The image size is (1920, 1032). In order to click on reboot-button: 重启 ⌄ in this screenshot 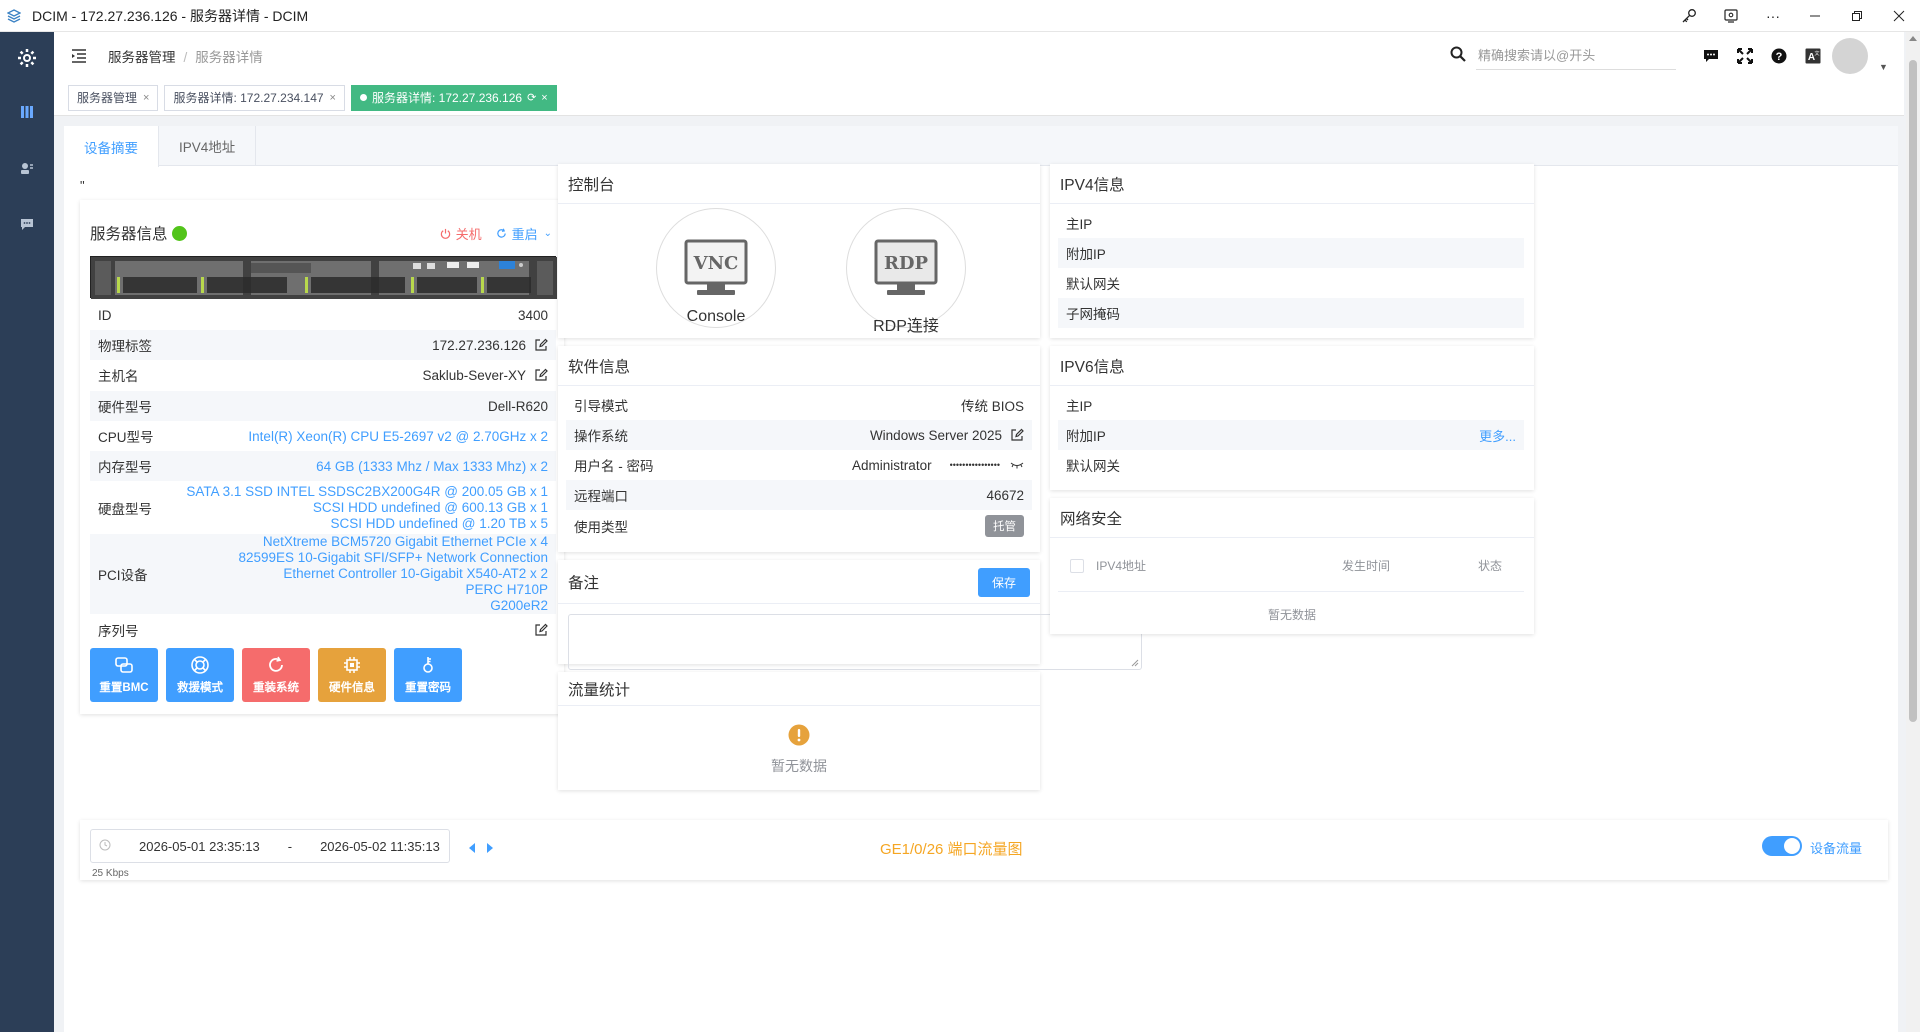, I will do `click(524, 233)`.